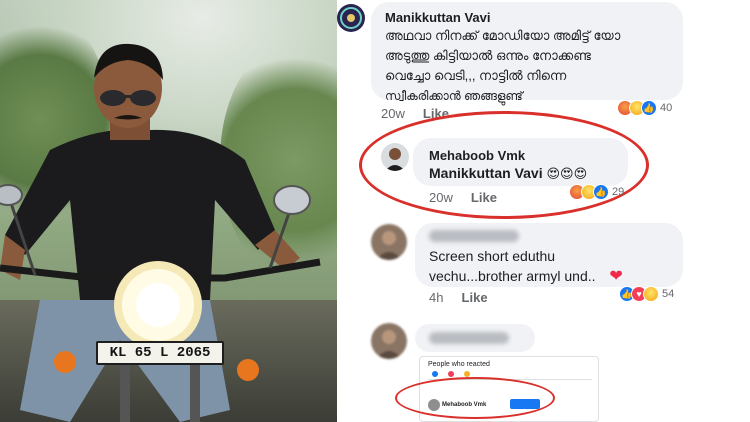 This screenshot has height=422, width=750. I want to click on reaction-summary: 👍 40, so click(644, 108).